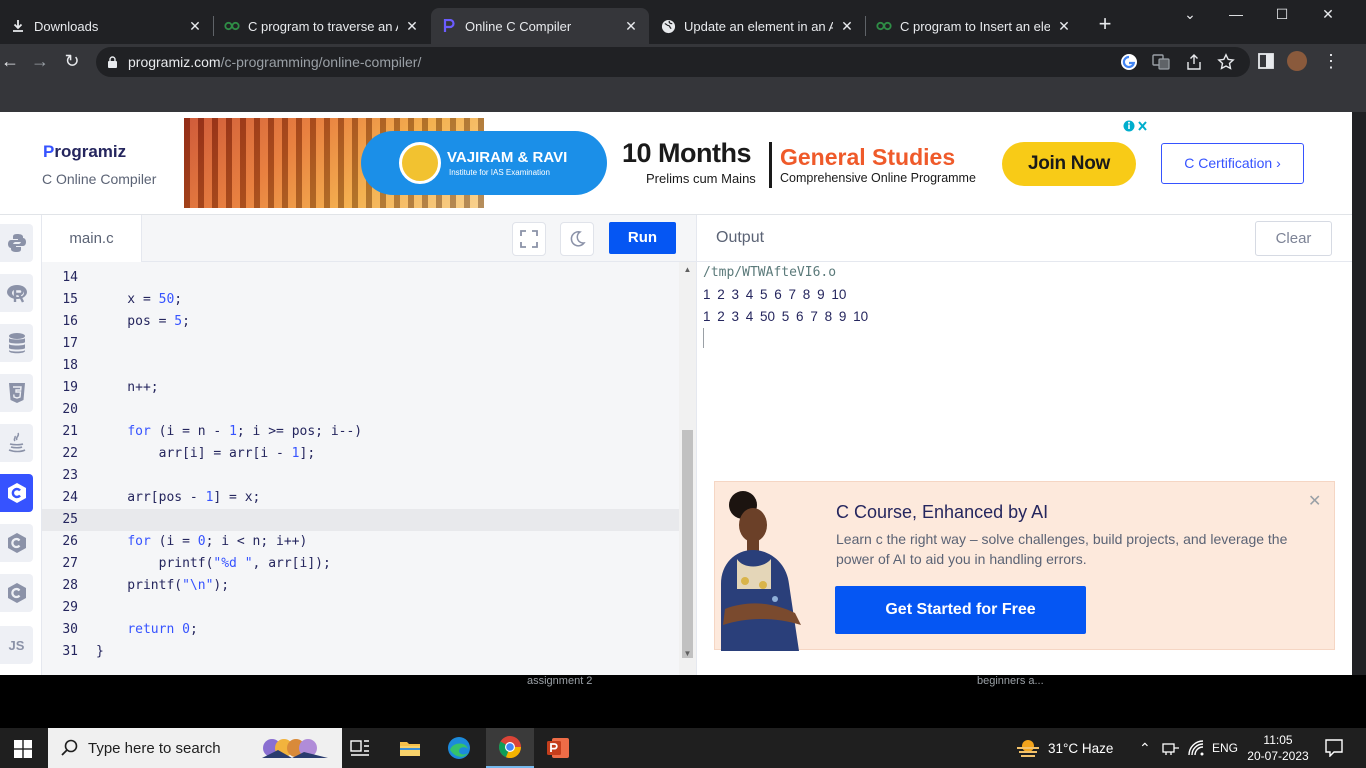 This screenshot has width=1366, height=768. I want to click on line-number: 18, so click(70, 365).